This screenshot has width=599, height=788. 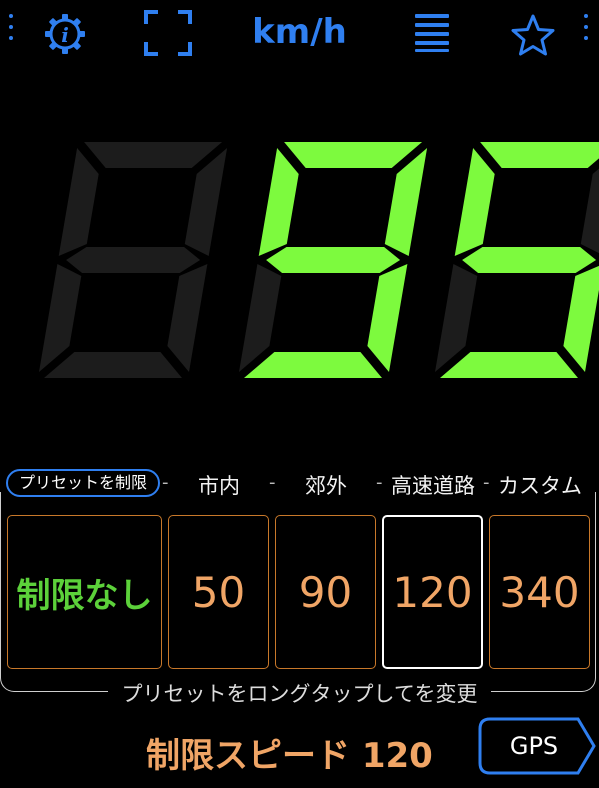 What do you see at coordinates (313, 365) in the screenshot?
I see `digit-2-segment-d` at bounding box center [313, 365].